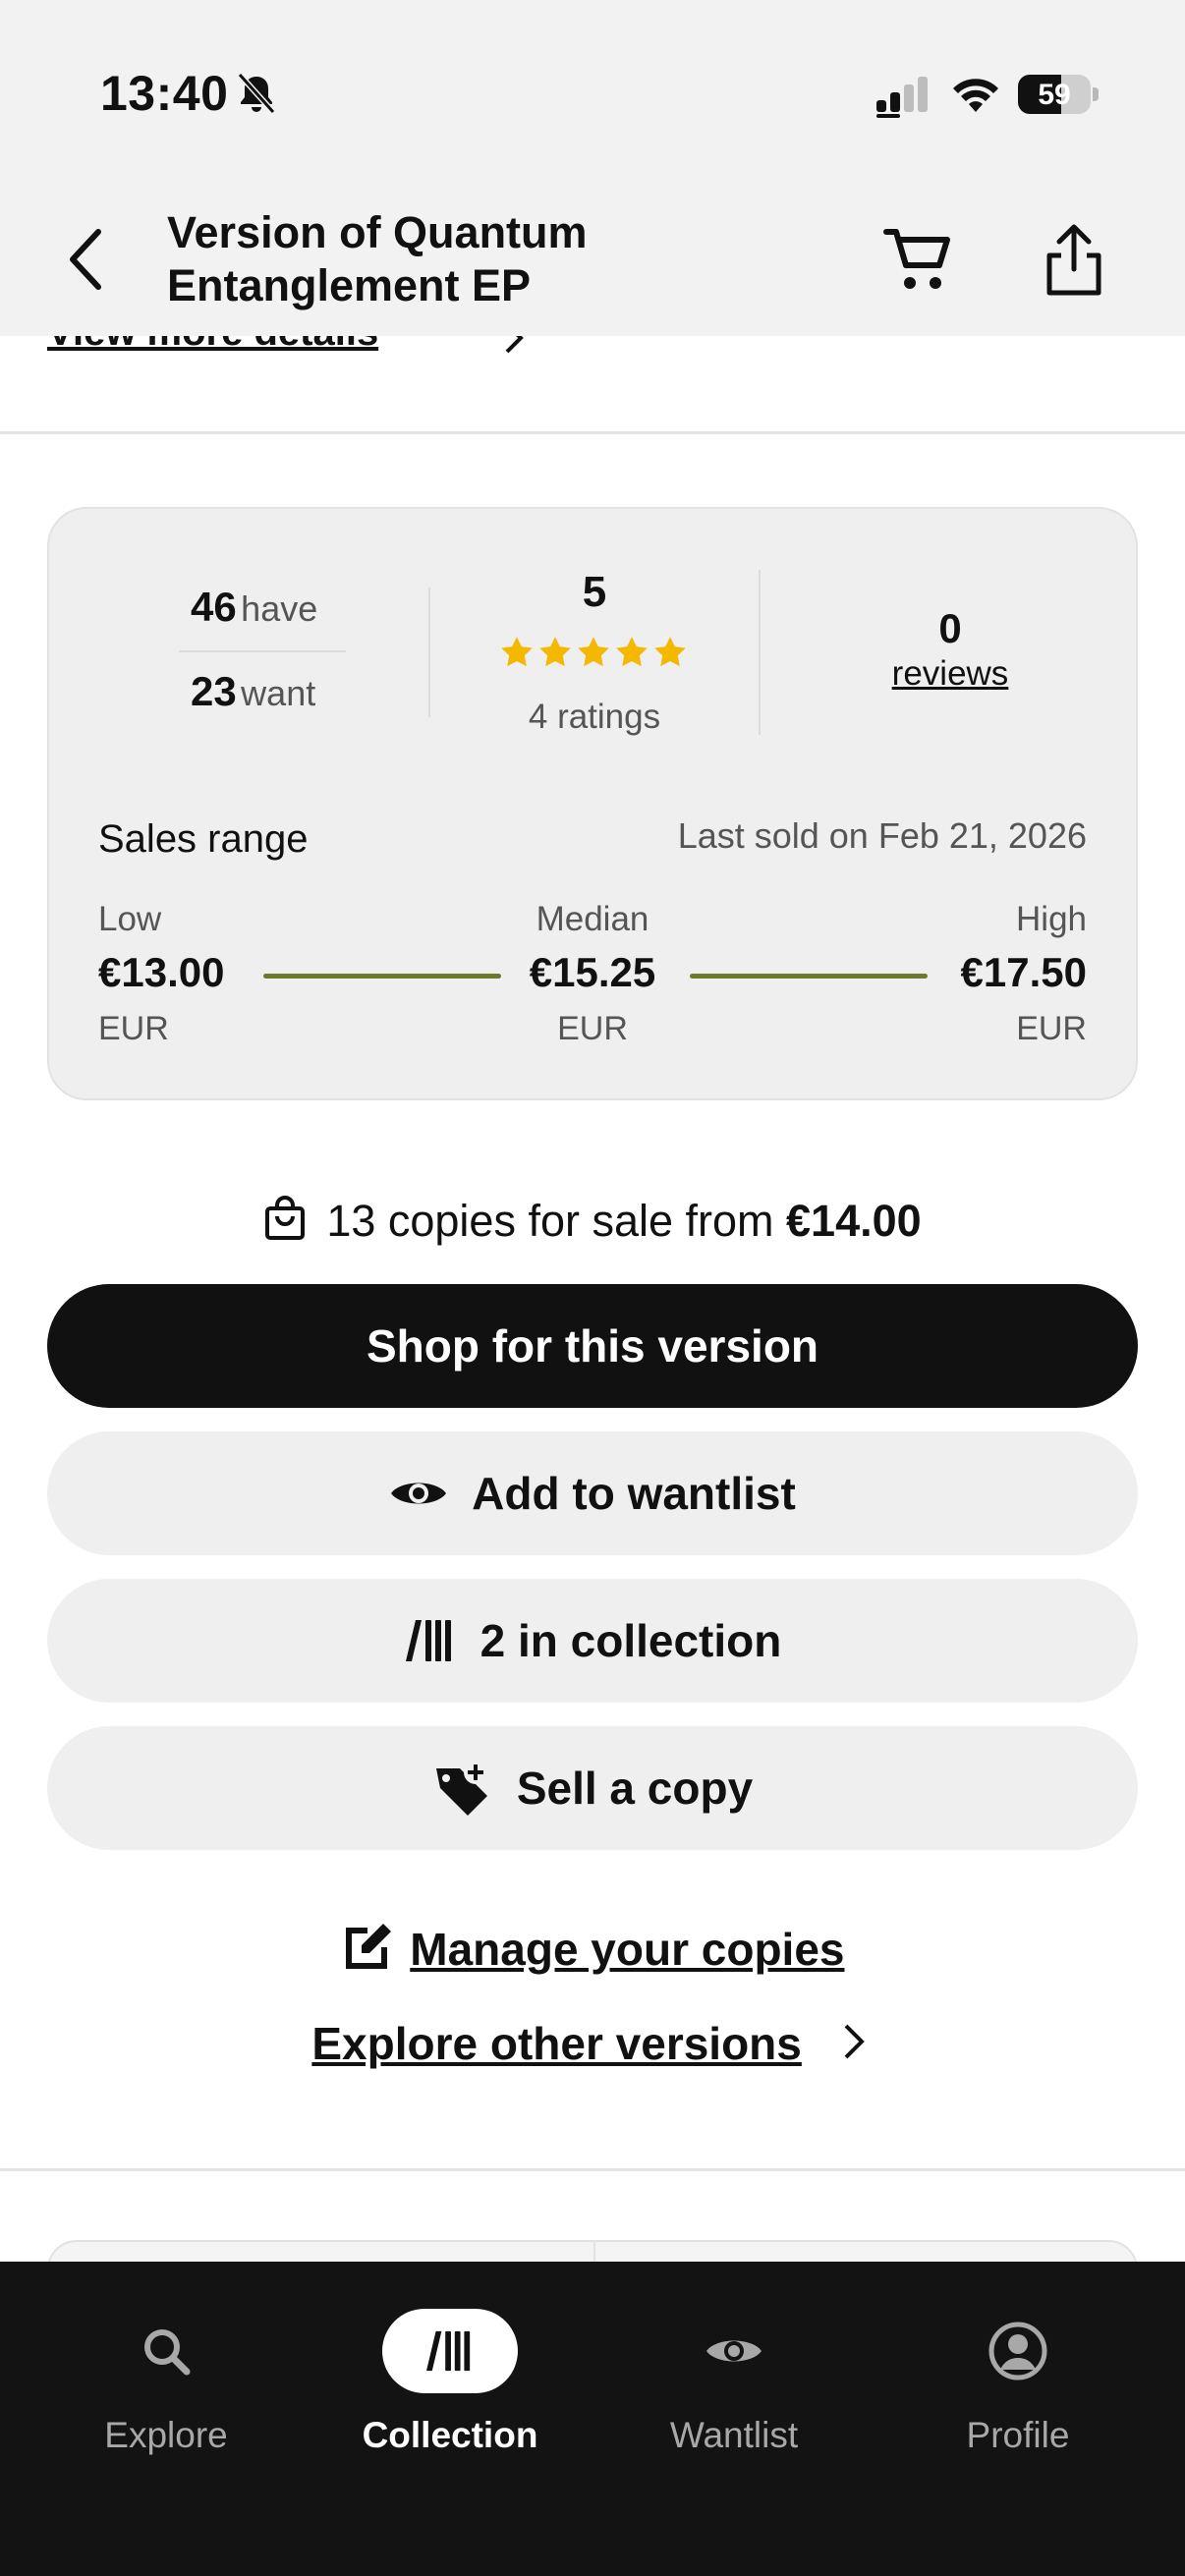  I want to click on nav-collection-icon-wrap, so click(450, 2351).